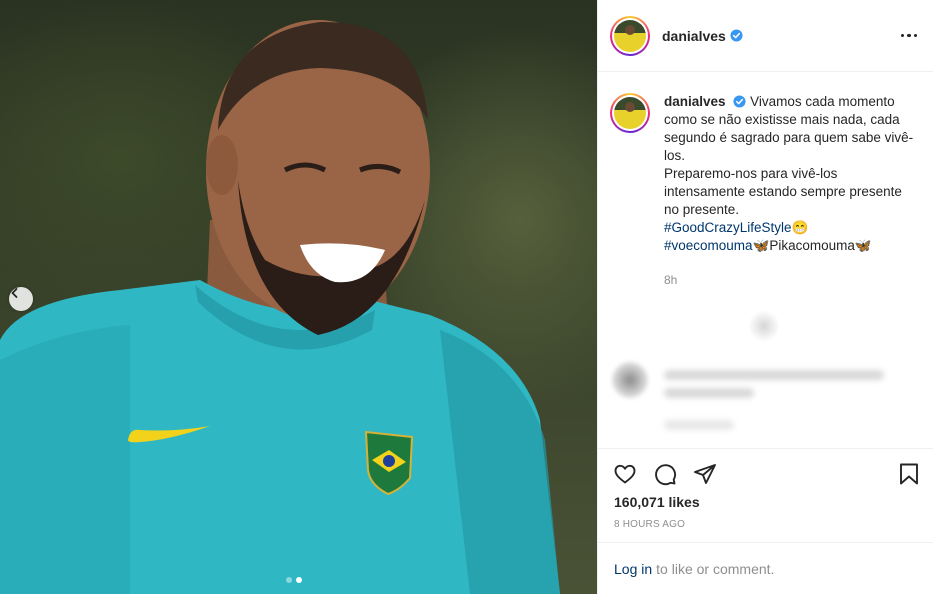 Image resolution: width=933 pixels, height=594 pixels. I want to click on blurred-comment-meta, so click(699, 425).